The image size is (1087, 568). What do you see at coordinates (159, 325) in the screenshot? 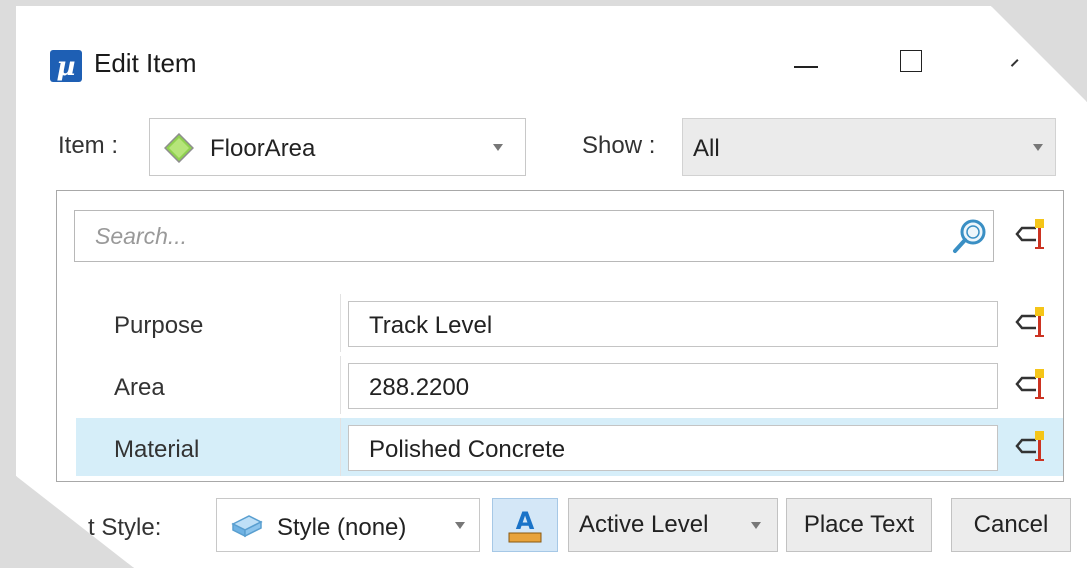
I see `property-label: Purpose` at bounding box center [159, 325].